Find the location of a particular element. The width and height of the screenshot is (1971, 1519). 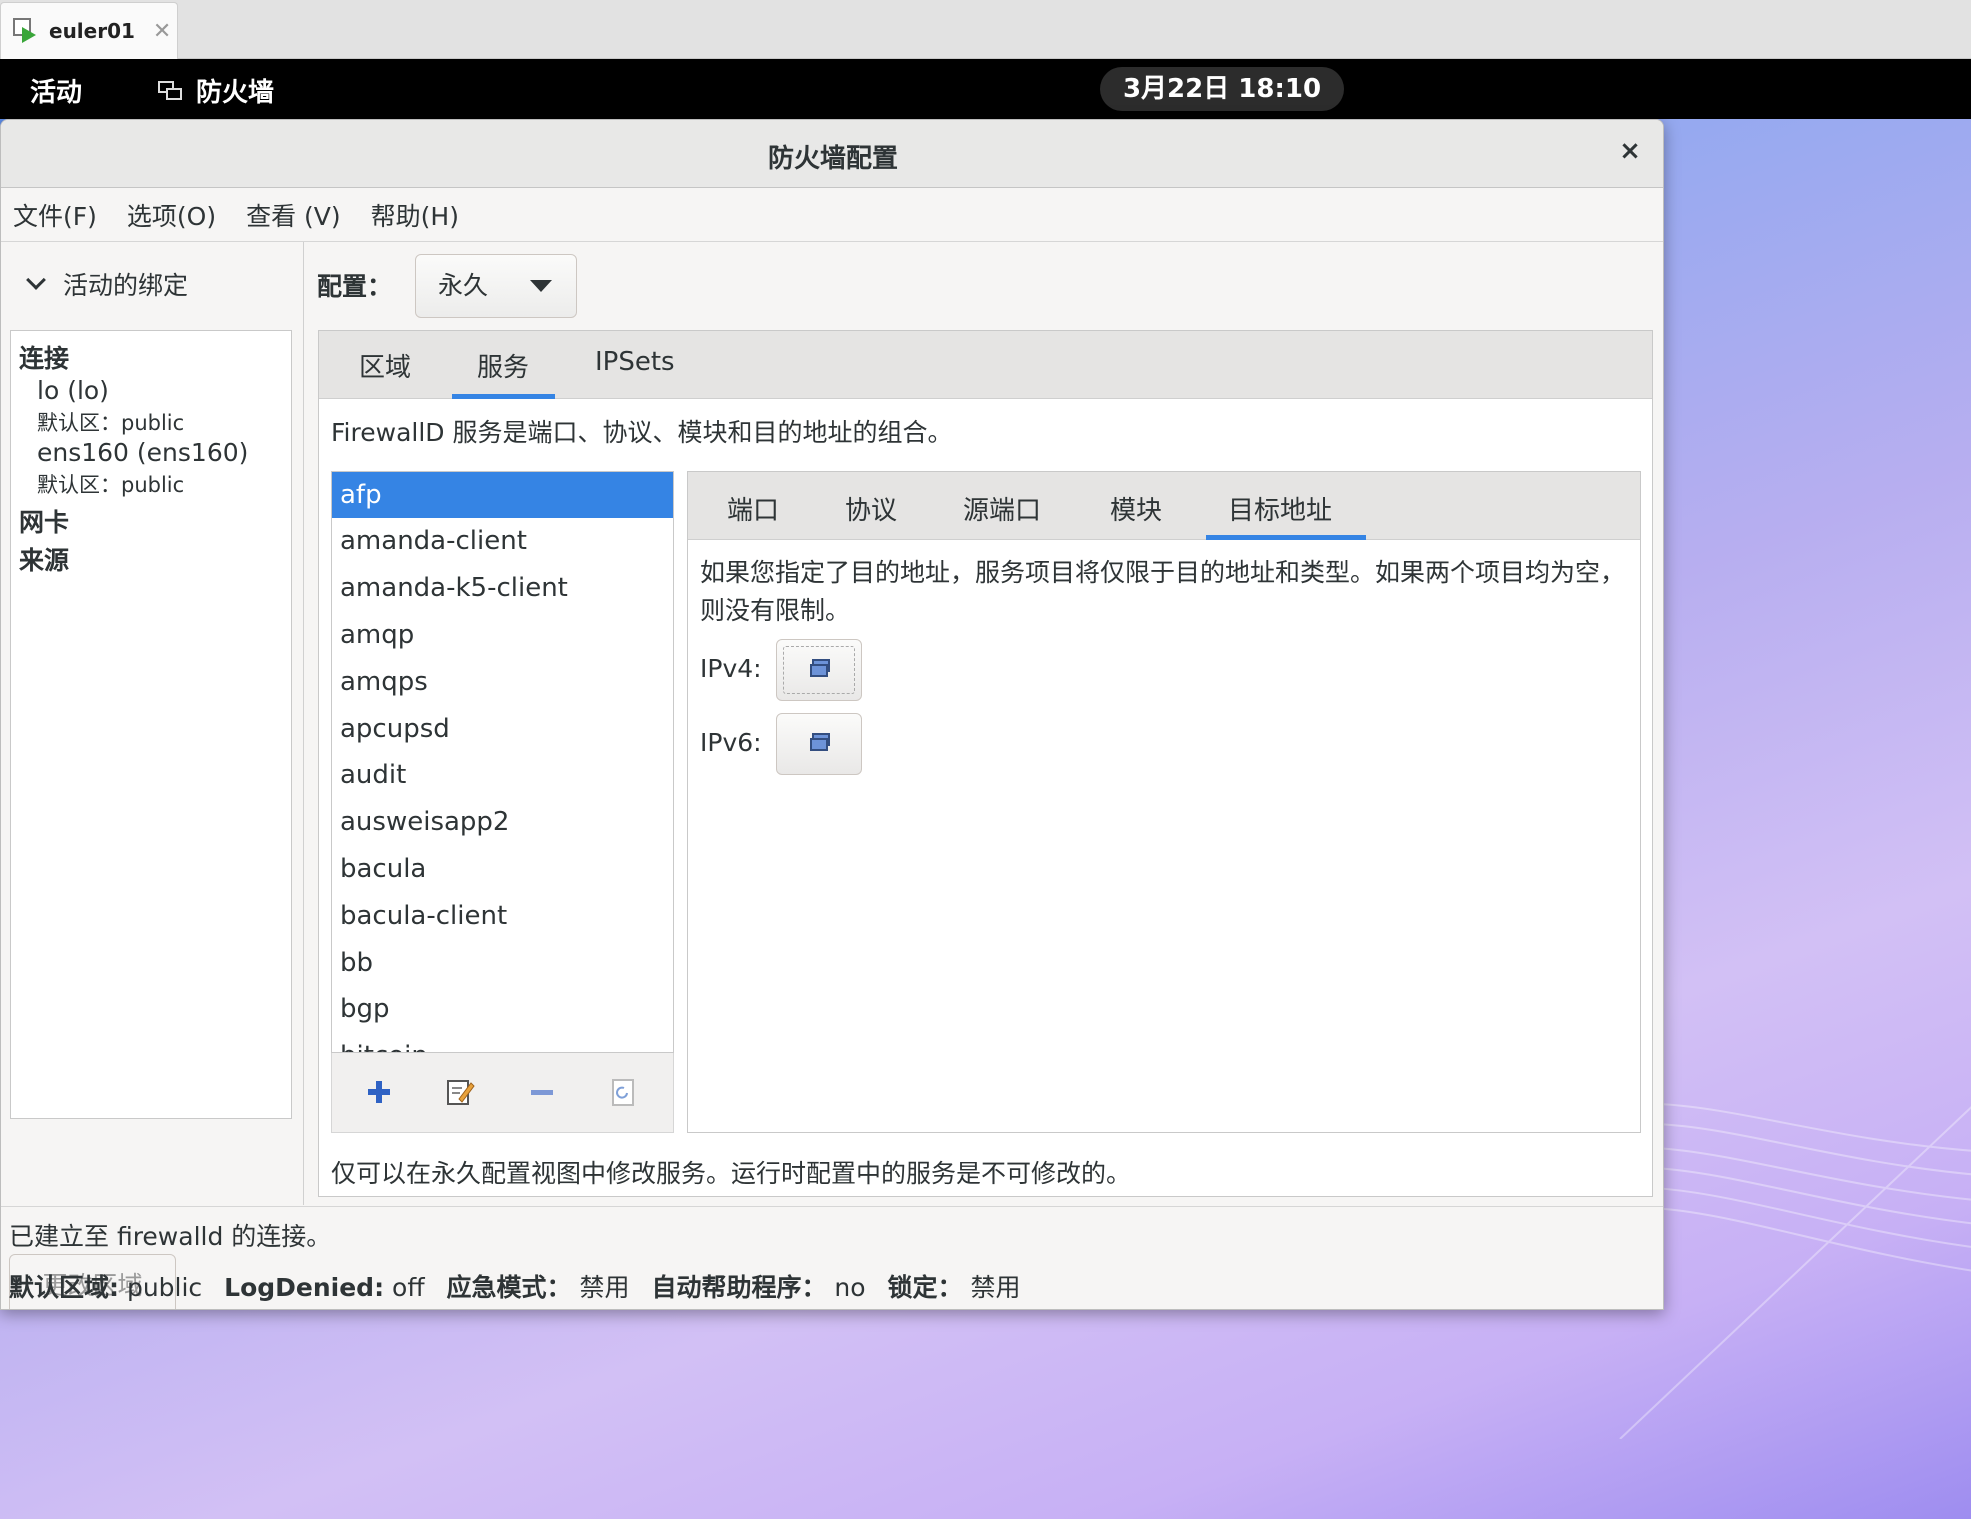

tab-zones: 区域 is located at coordinates (385, 365).